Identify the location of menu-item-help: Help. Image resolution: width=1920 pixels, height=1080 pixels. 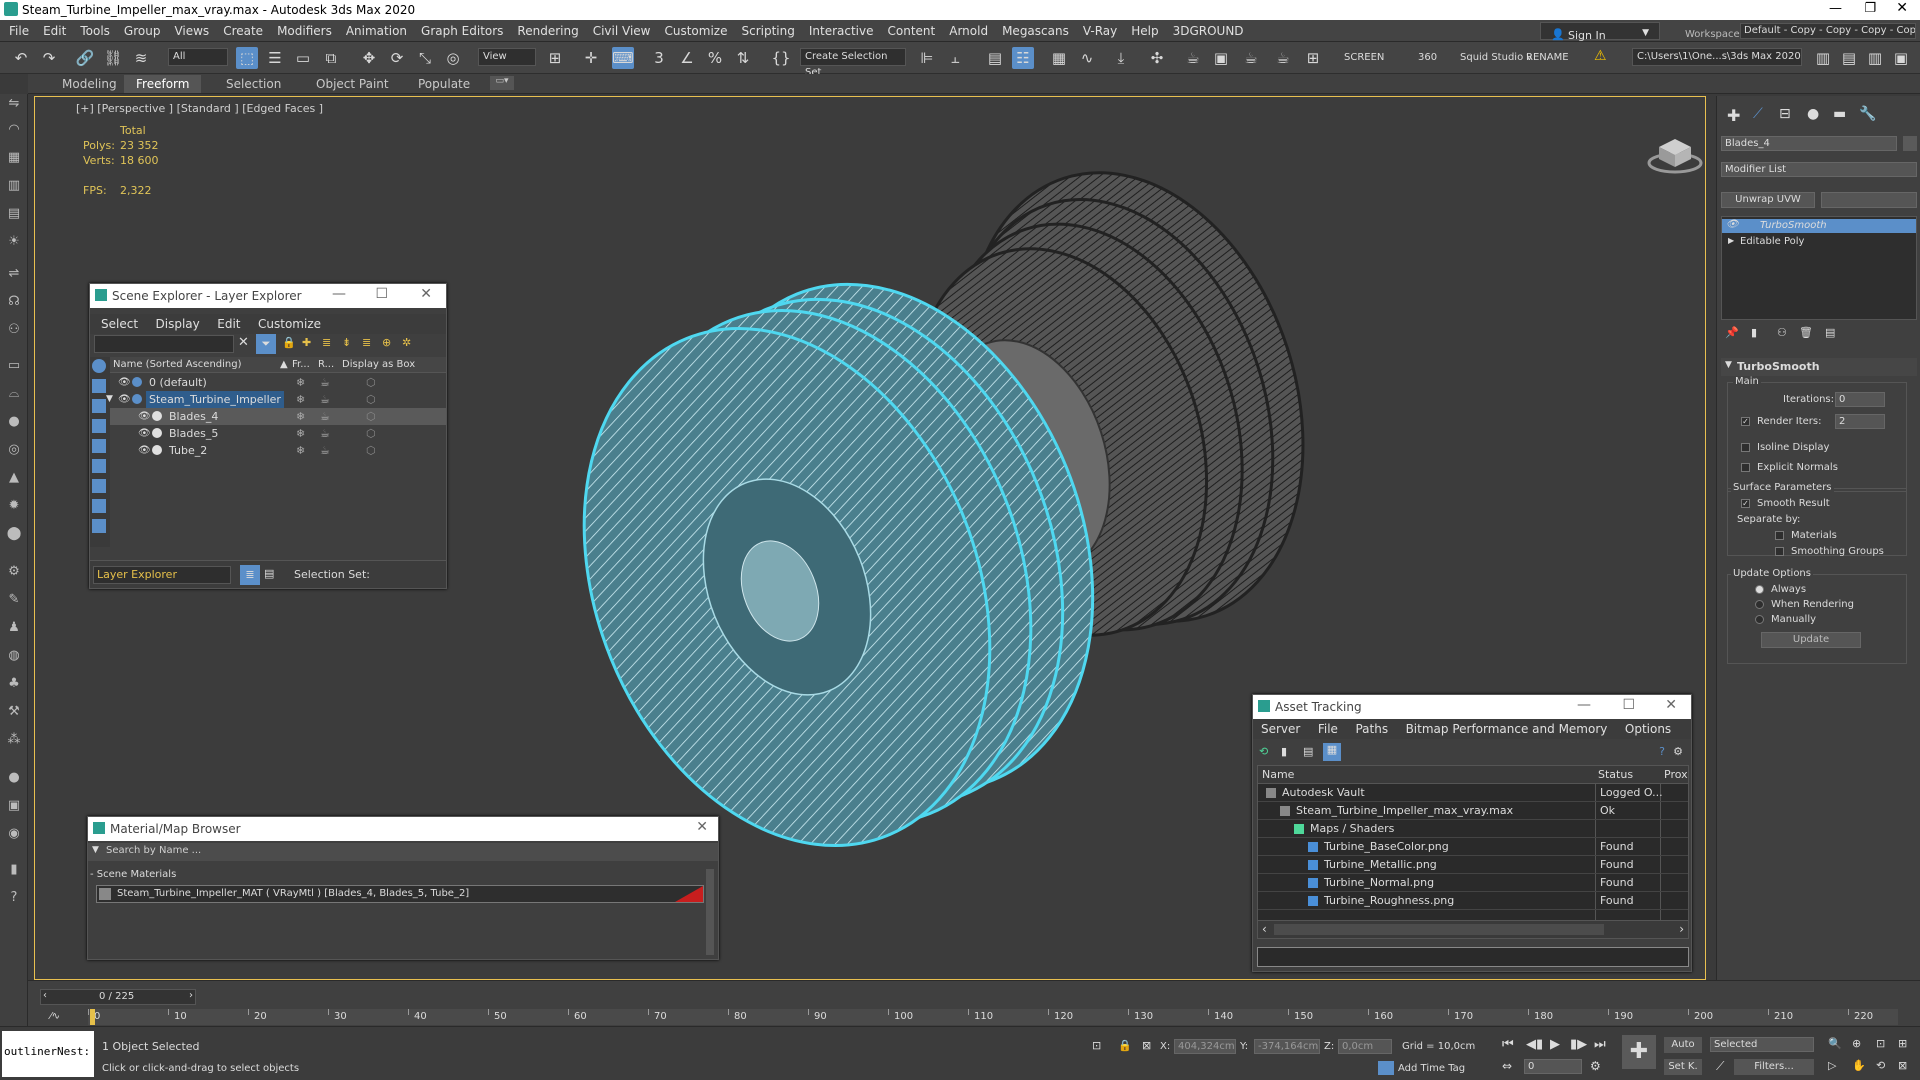
(1144, 31).